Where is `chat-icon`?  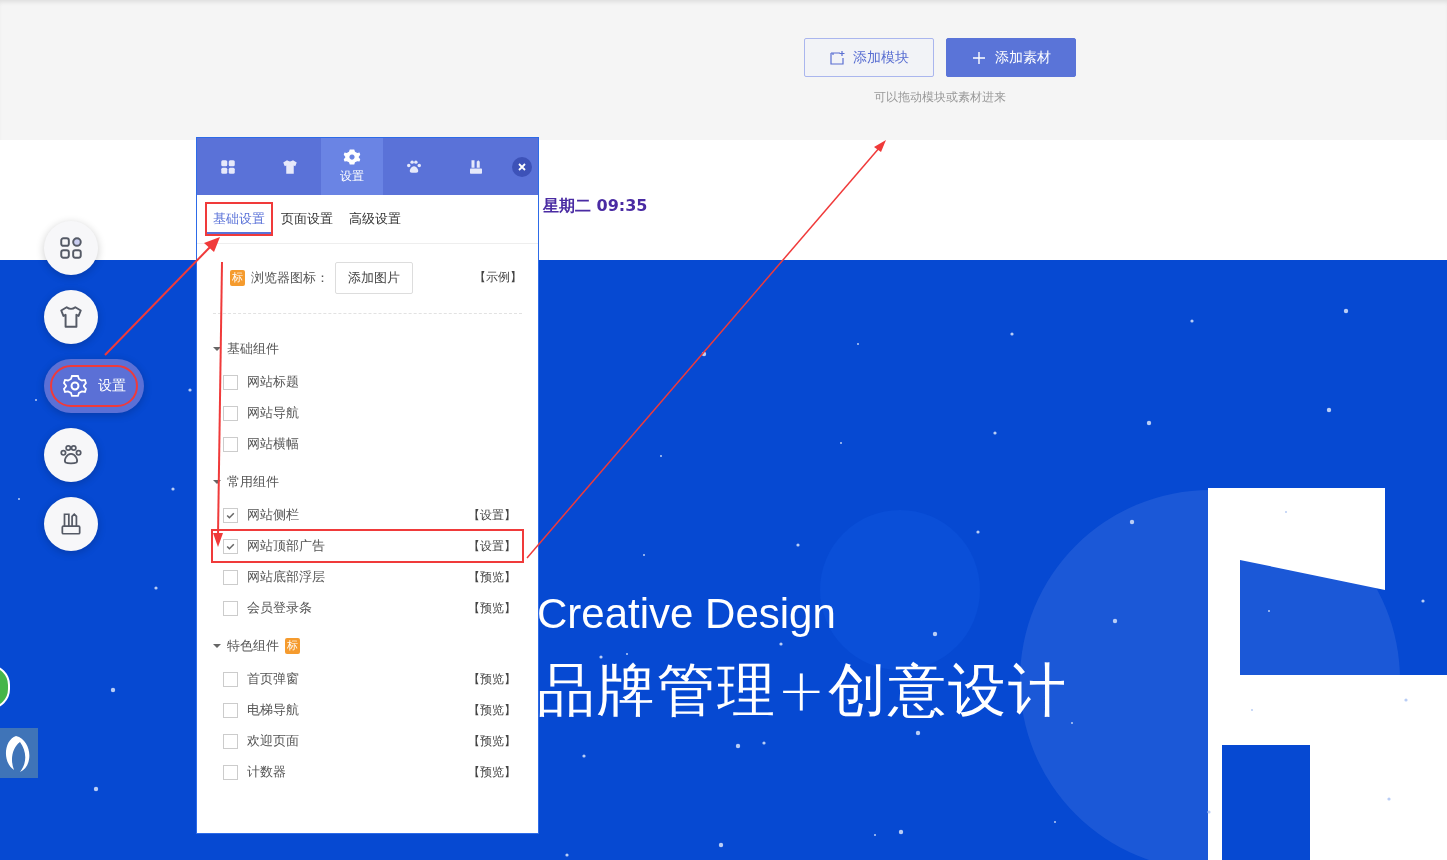
chat-icon is located at coordinates (19, 753).